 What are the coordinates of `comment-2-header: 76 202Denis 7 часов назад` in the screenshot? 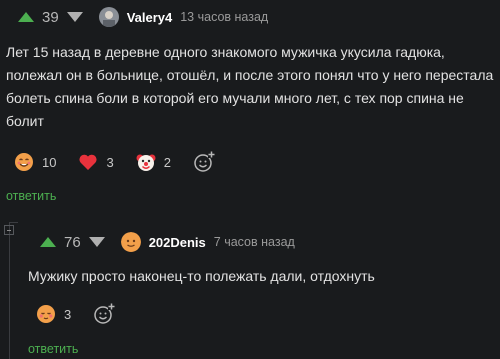 It's located at (167, 242).